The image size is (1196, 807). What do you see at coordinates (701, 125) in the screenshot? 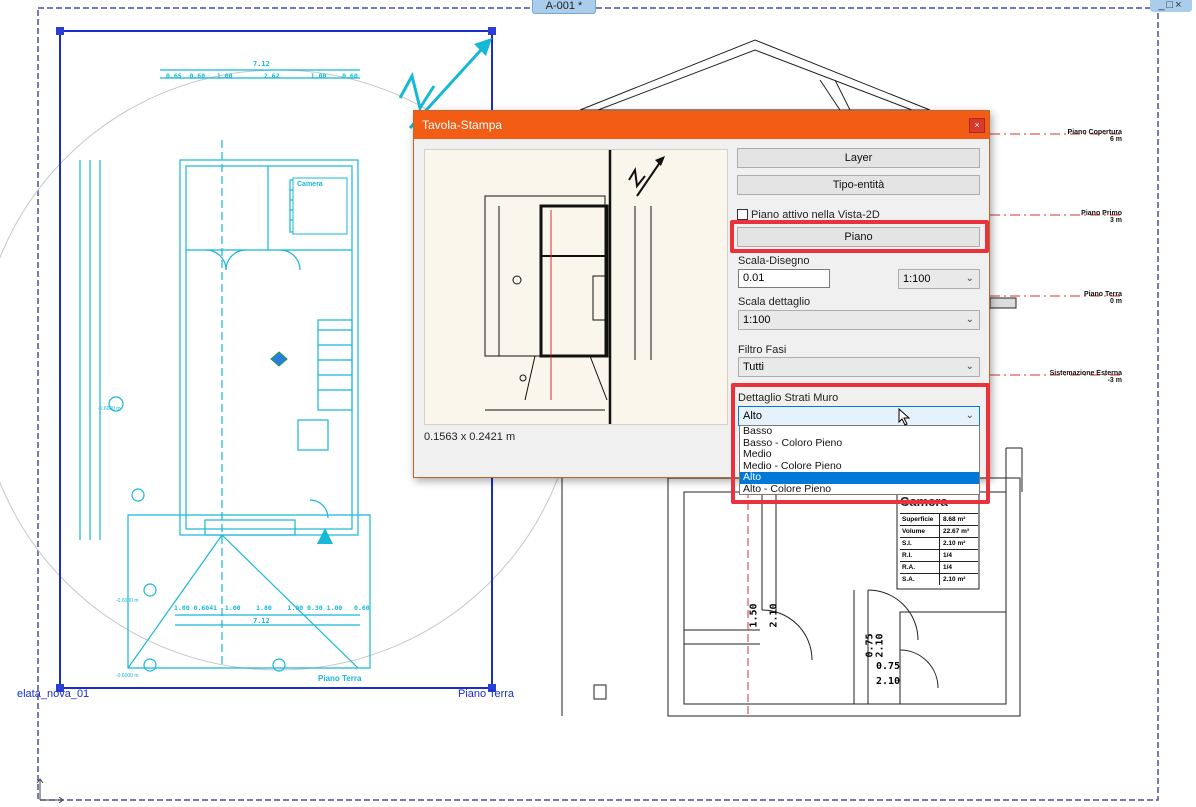
I see `dialog-titlebar: Tavola-Stampa ×` at bounding box center [701, 125].